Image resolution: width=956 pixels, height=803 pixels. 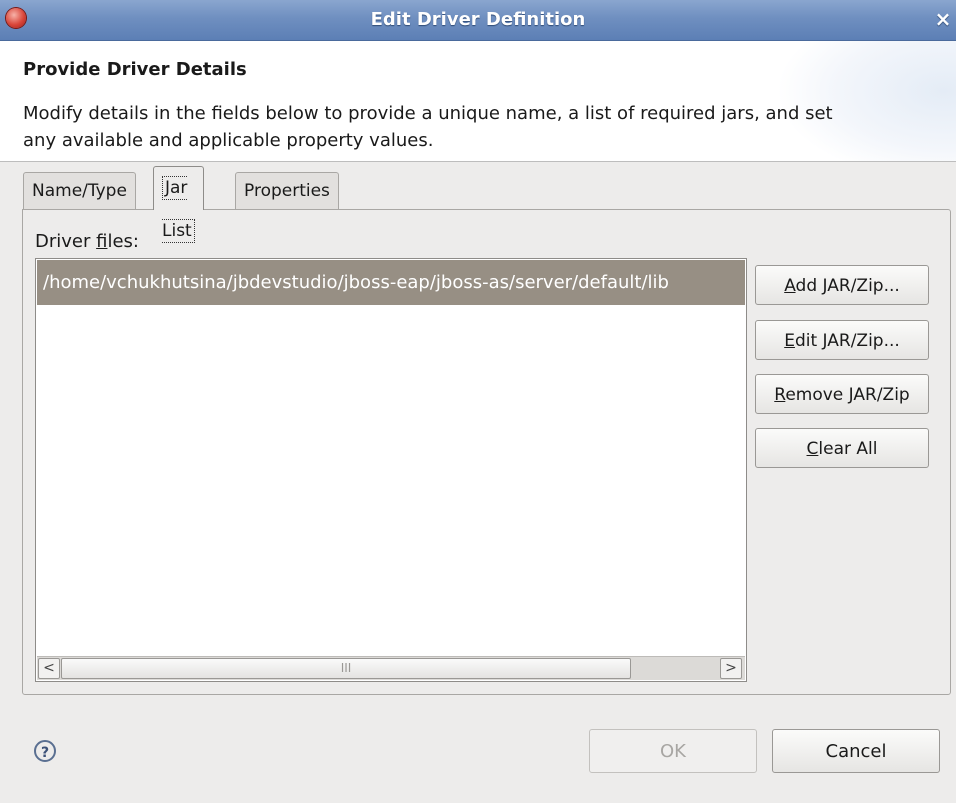 I want to click on tab-properties: Properties, so click(x=287, y=190).